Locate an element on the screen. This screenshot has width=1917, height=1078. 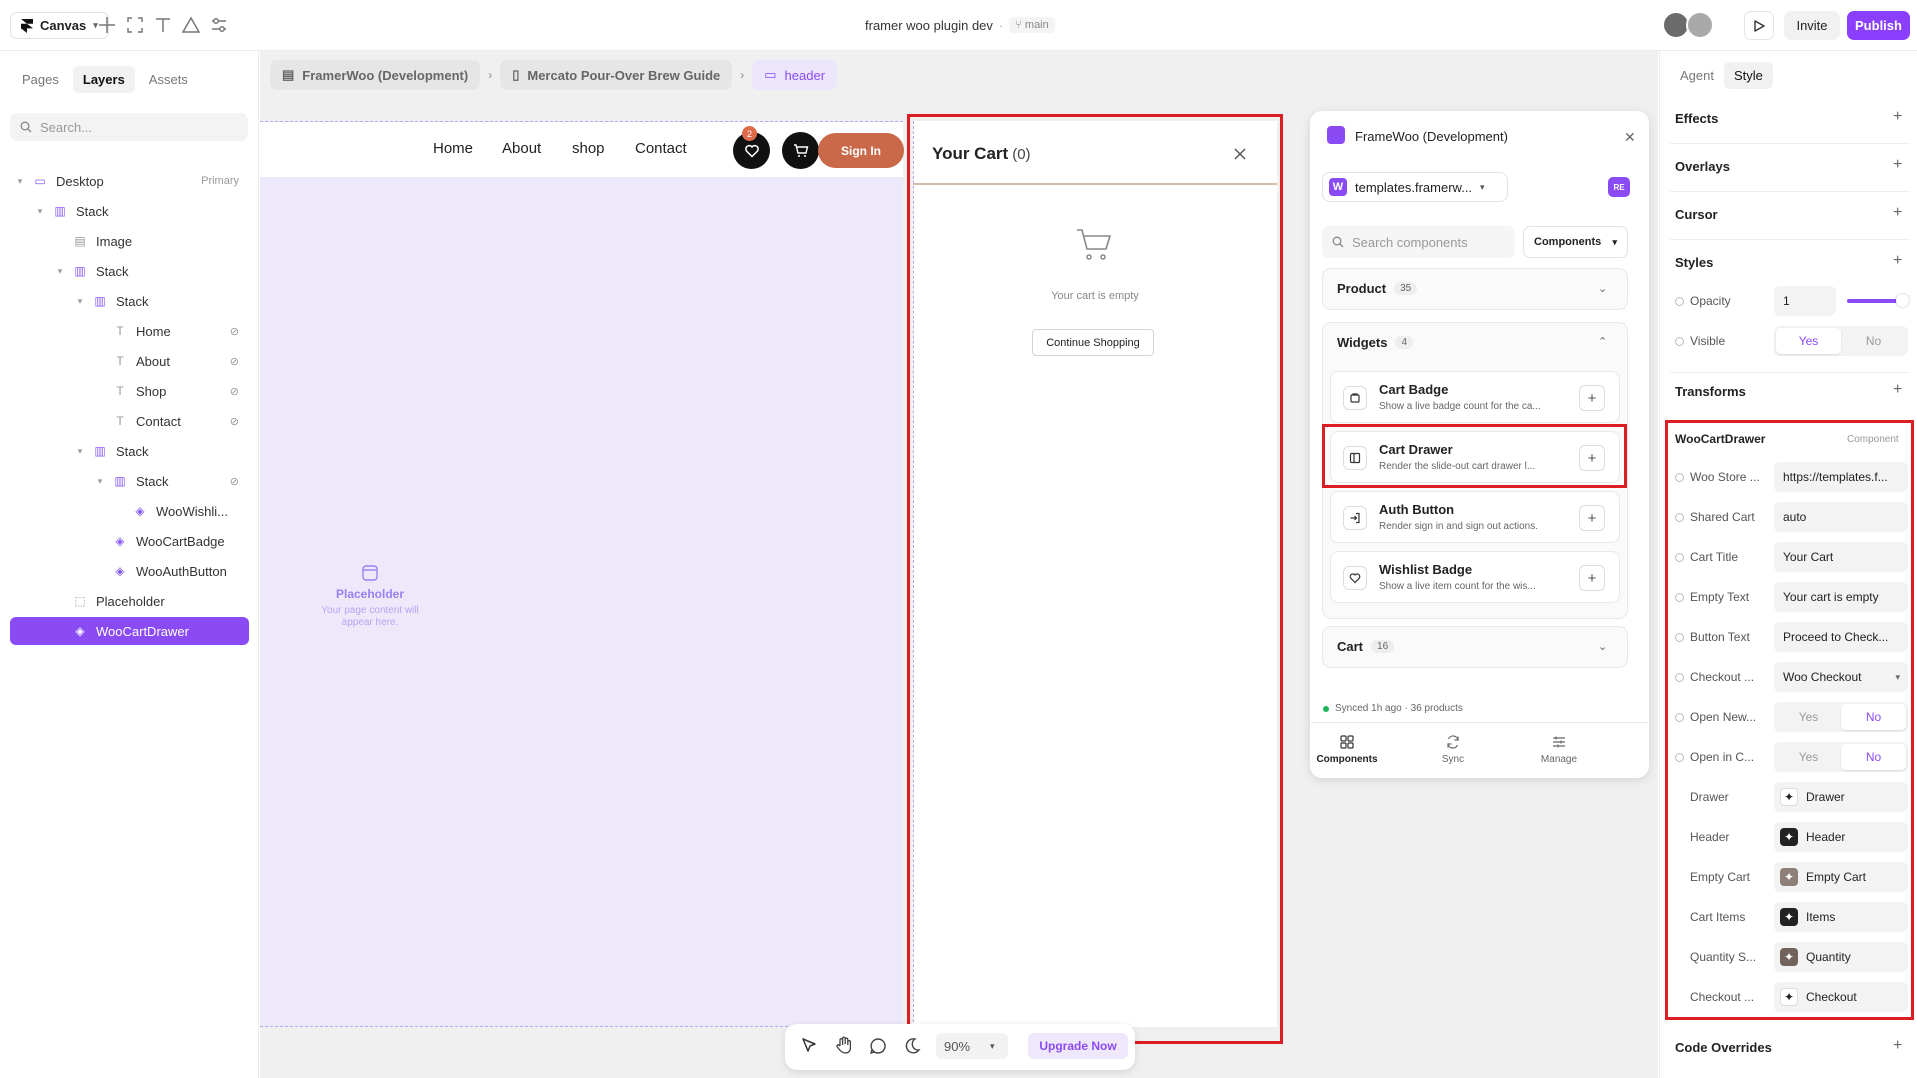
layer-stack: ▾ ▥ Stack ⊘ is located at coordinates (129, 481).